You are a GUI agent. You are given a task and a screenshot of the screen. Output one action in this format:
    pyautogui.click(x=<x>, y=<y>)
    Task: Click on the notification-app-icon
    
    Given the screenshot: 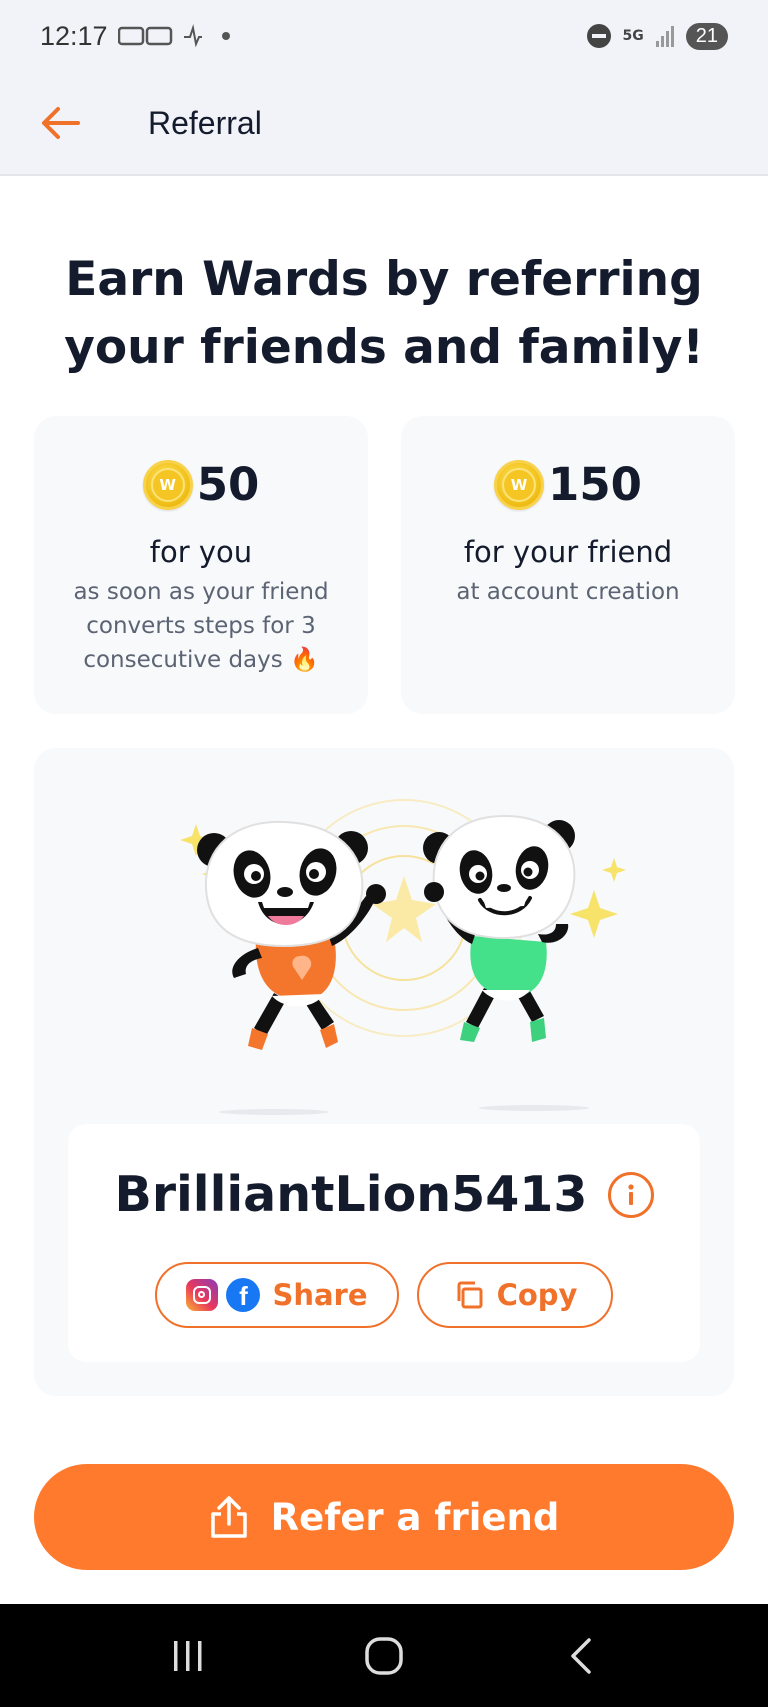 What is the action you would take?
    pyautogui.click(x=144, y=36)
    